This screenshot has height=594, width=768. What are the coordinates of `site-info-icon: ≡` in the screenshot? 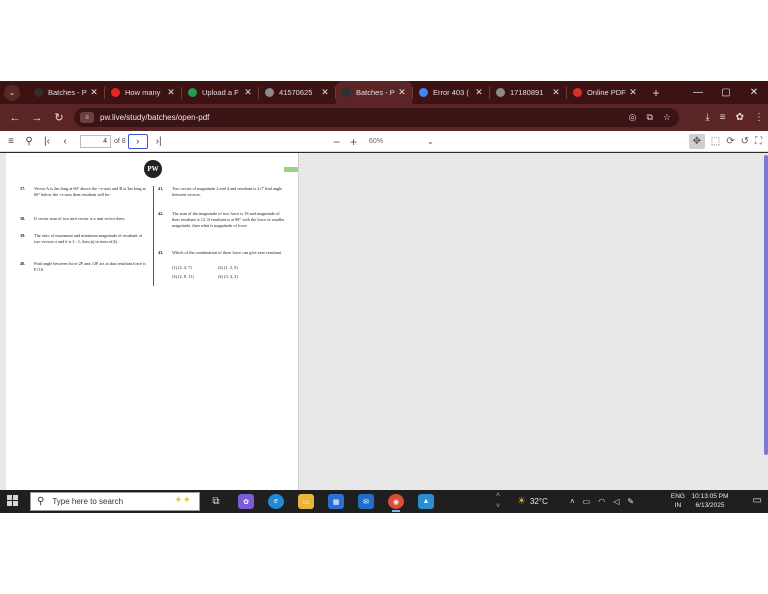 It's located at (87, 117).